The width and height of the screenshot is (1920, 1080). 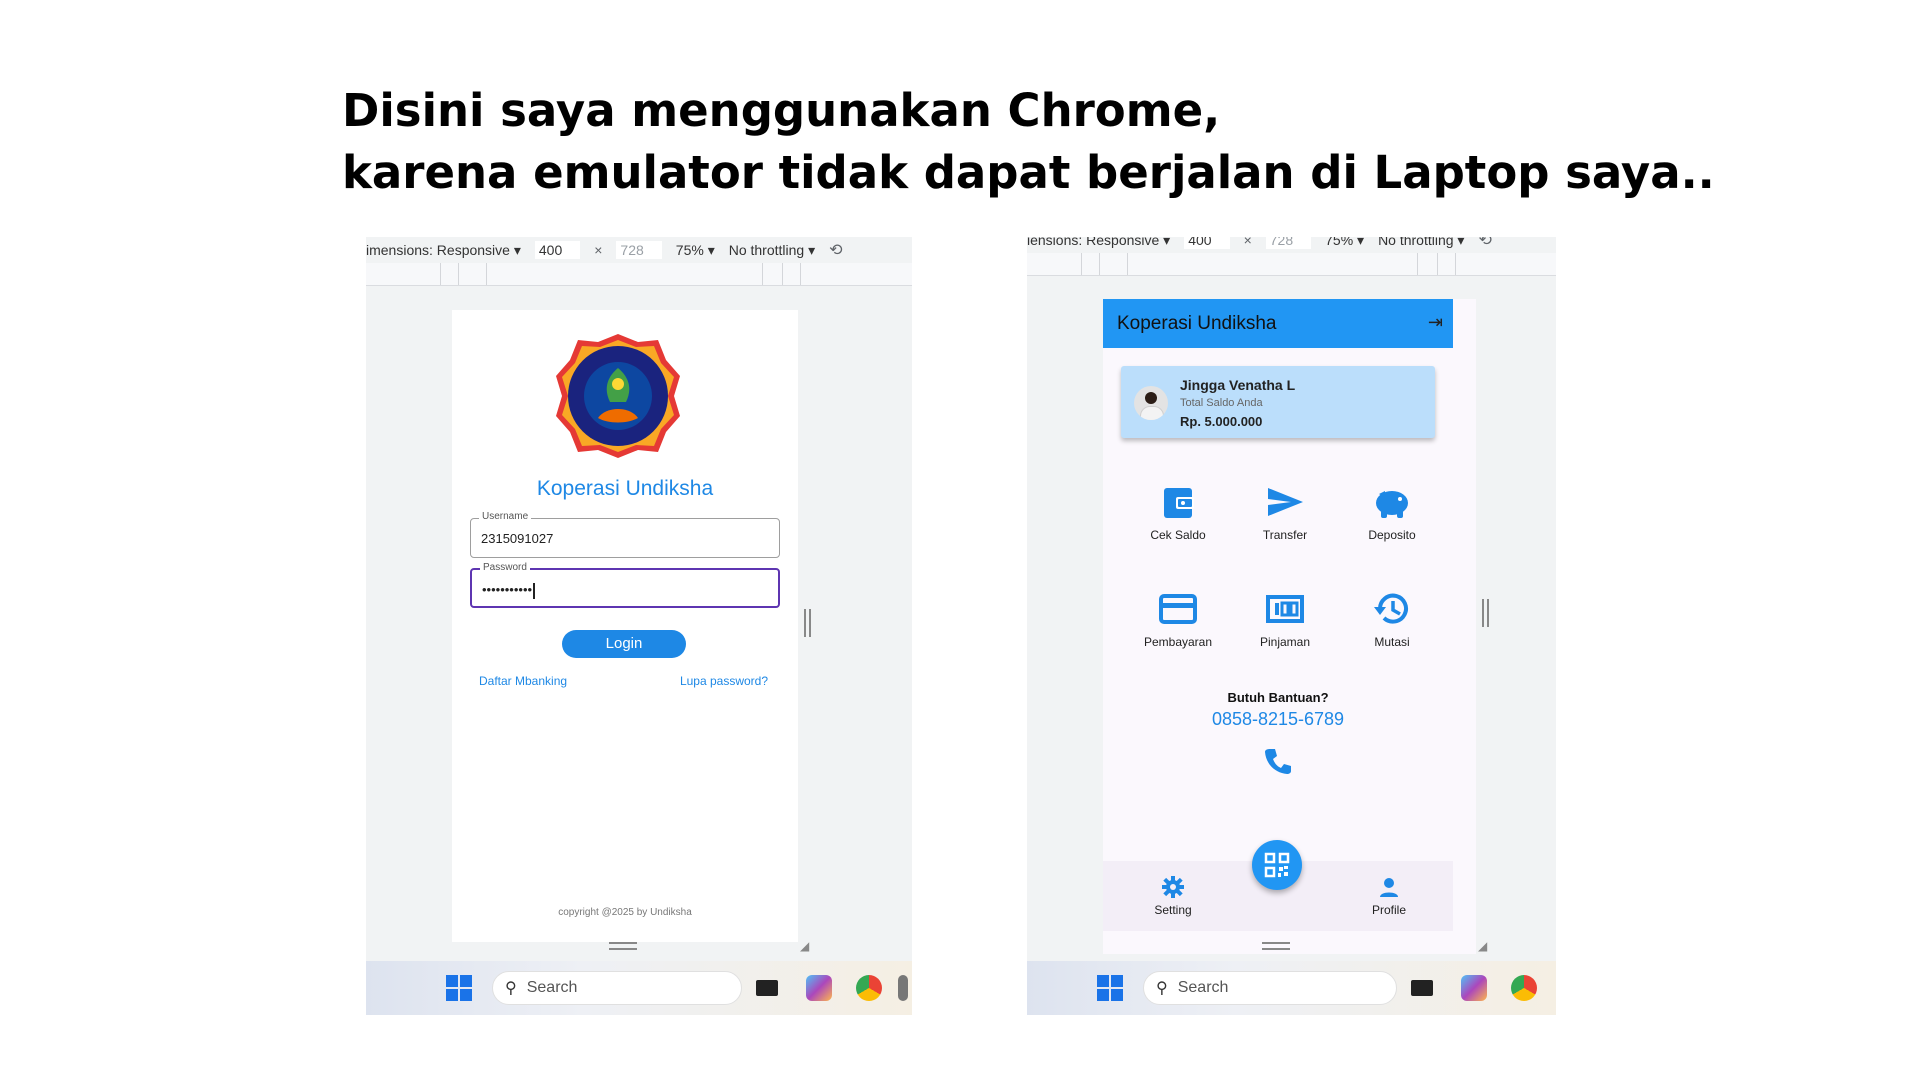 I want to click on menu-cek-saldo: Cek Saldo, so click(x=1178, y=512).